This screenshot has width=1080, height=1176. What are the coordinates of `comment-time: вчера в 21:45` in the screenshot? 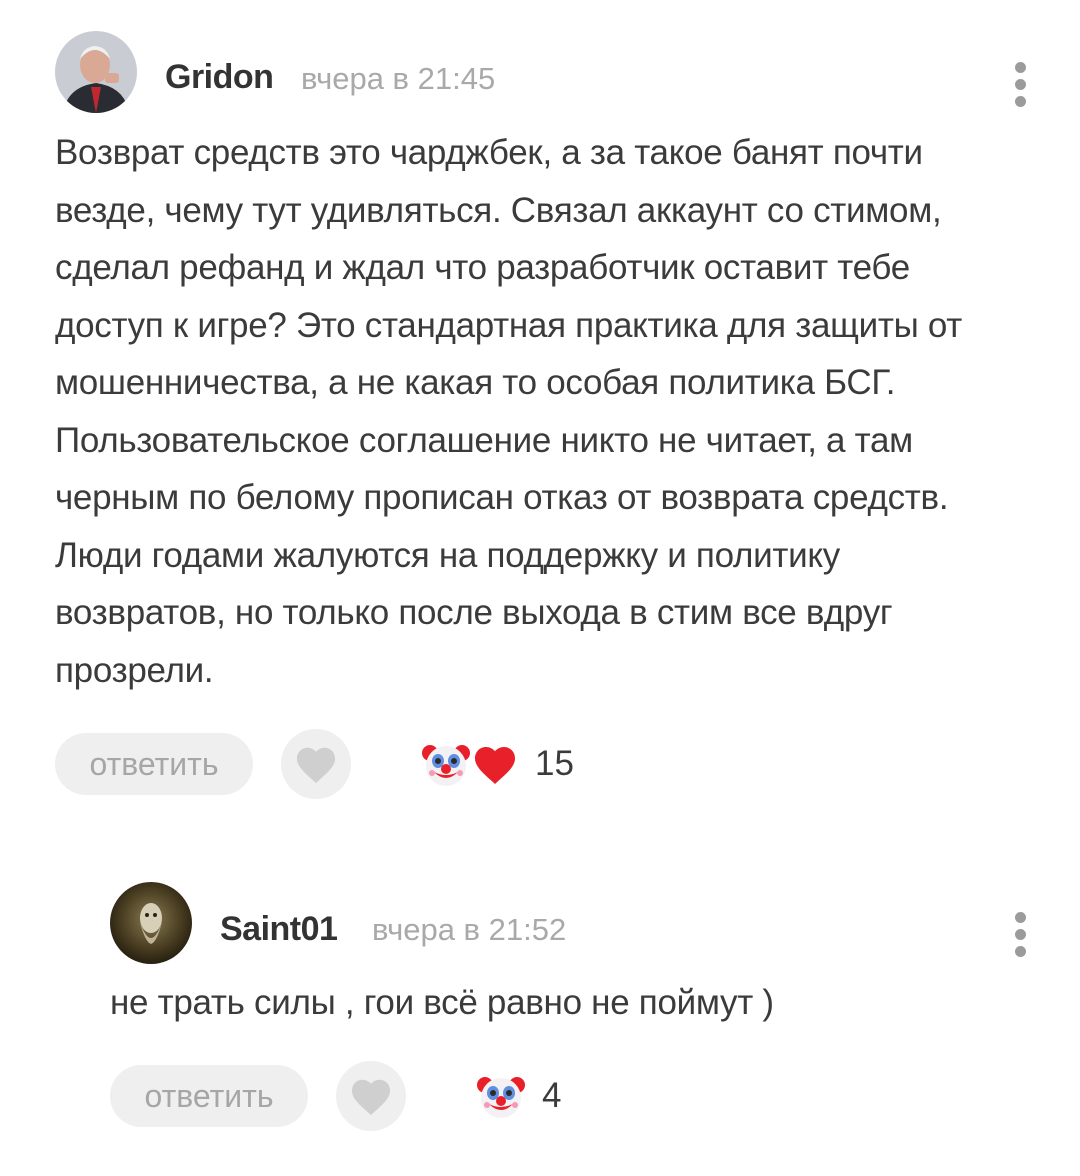 It's located at (398, 78).